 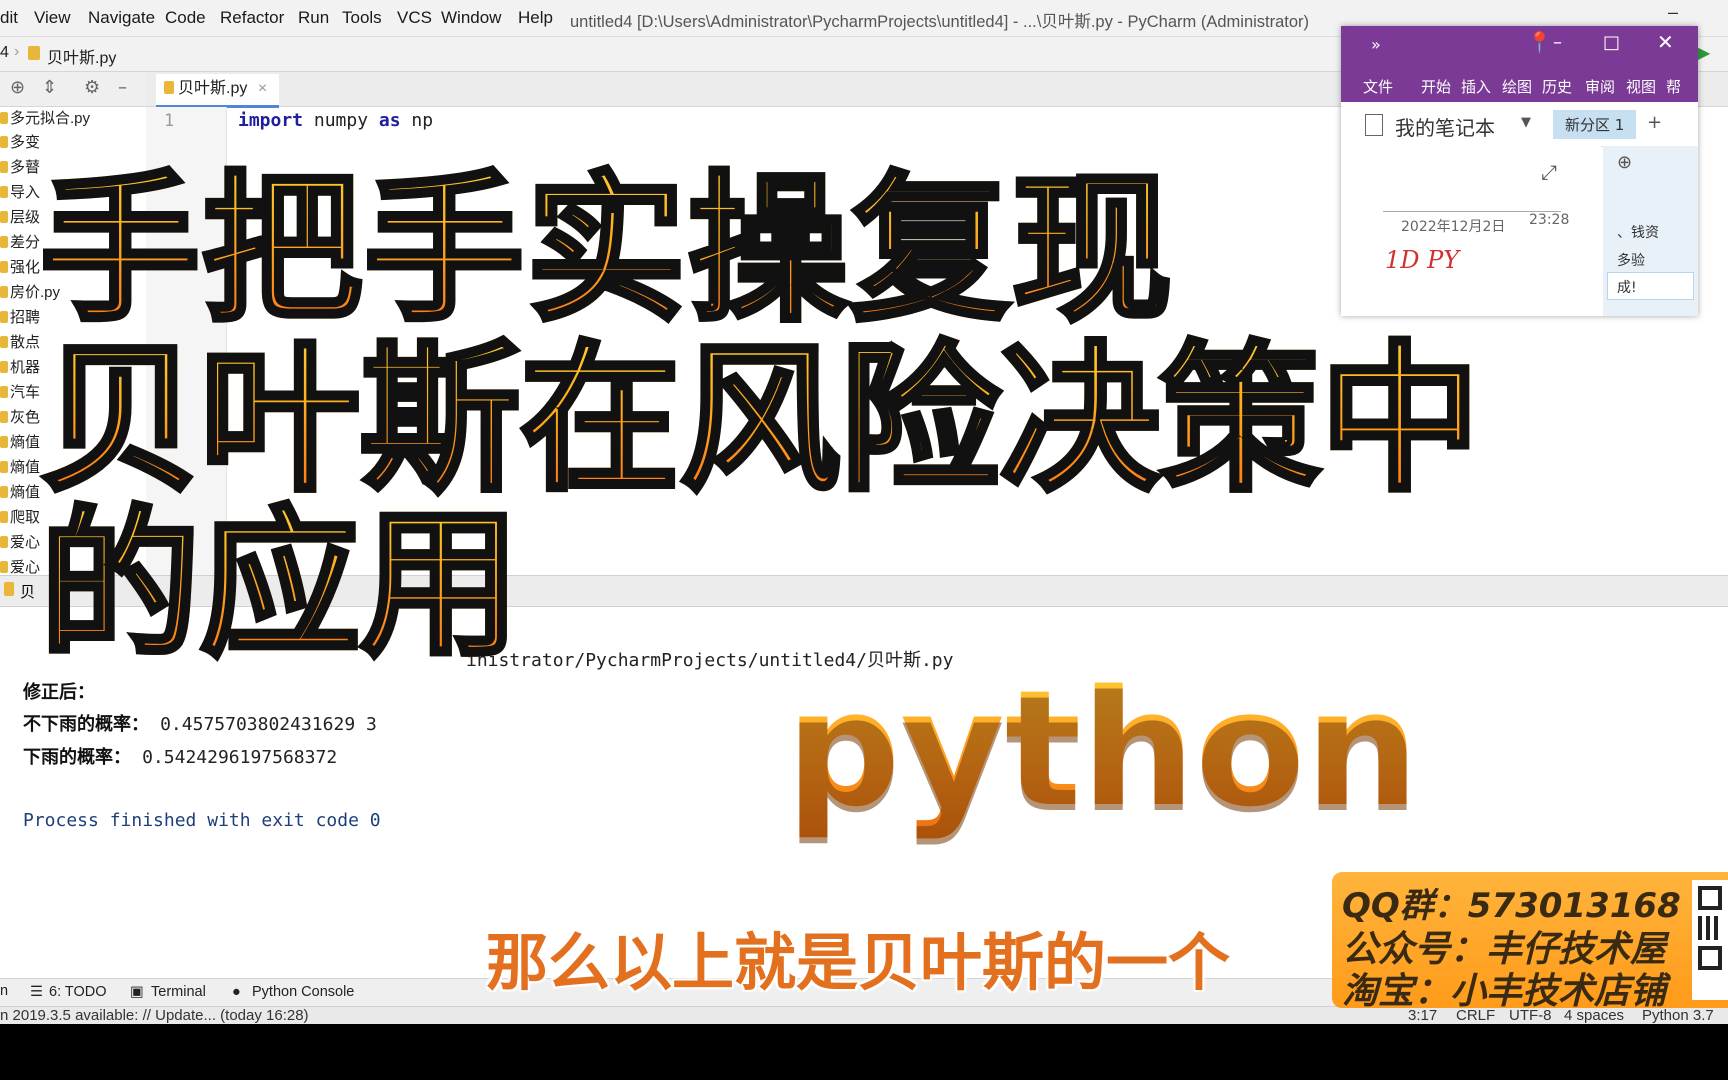 What do you see at coordinates (73, 89) in the screenshot?
I see `project-toolbar: ⊕ ⇕ ⚙ –` at bounding box center [73, 89].